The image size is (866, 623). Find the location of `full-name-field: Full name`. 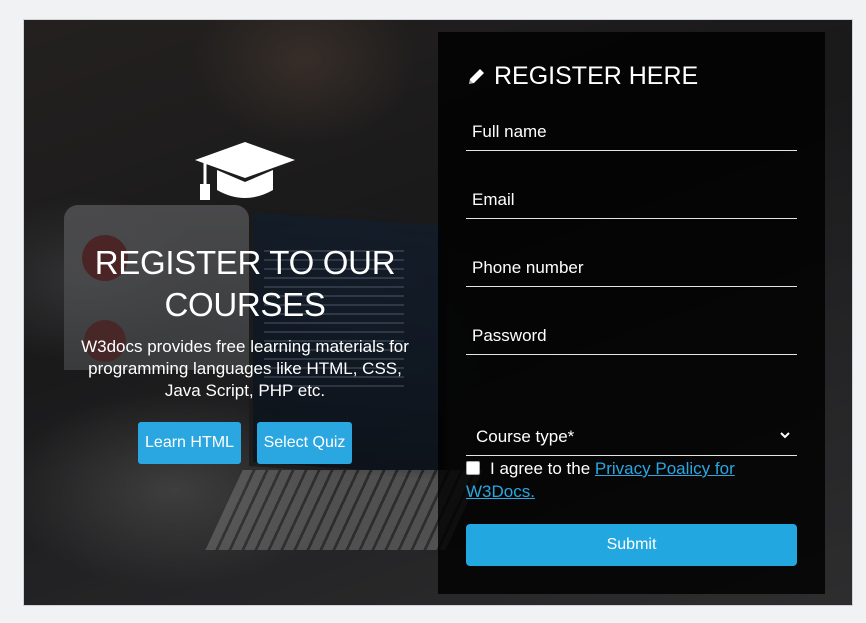

full-name-field: Full name is located at coordinates (631, 133).